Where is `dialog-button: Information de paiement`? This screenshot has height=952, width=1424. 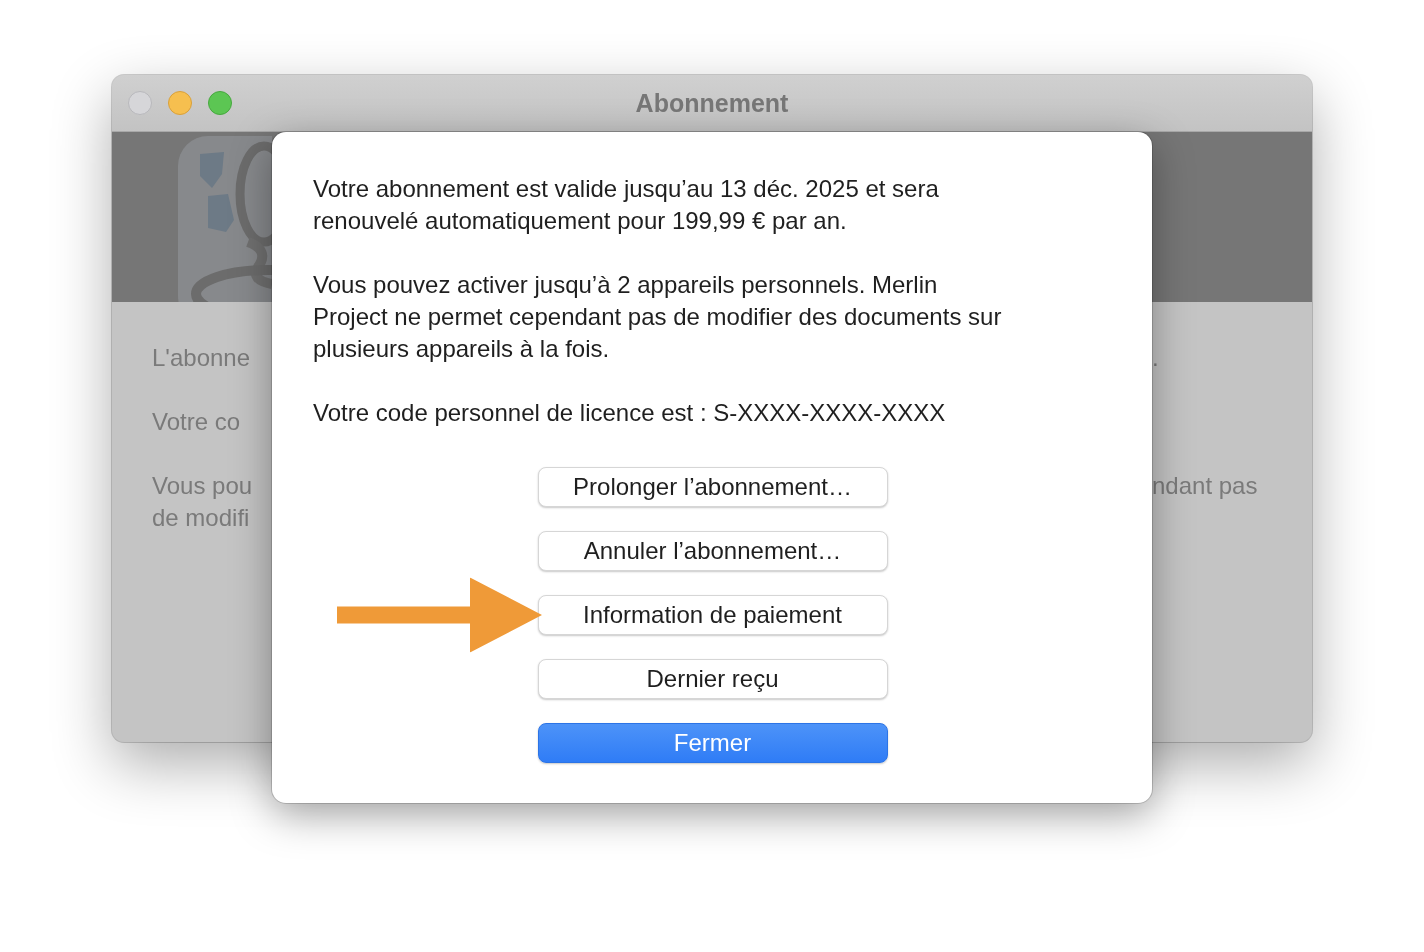 dialog-button: Information de paiement is located at coordinates (712, 615).